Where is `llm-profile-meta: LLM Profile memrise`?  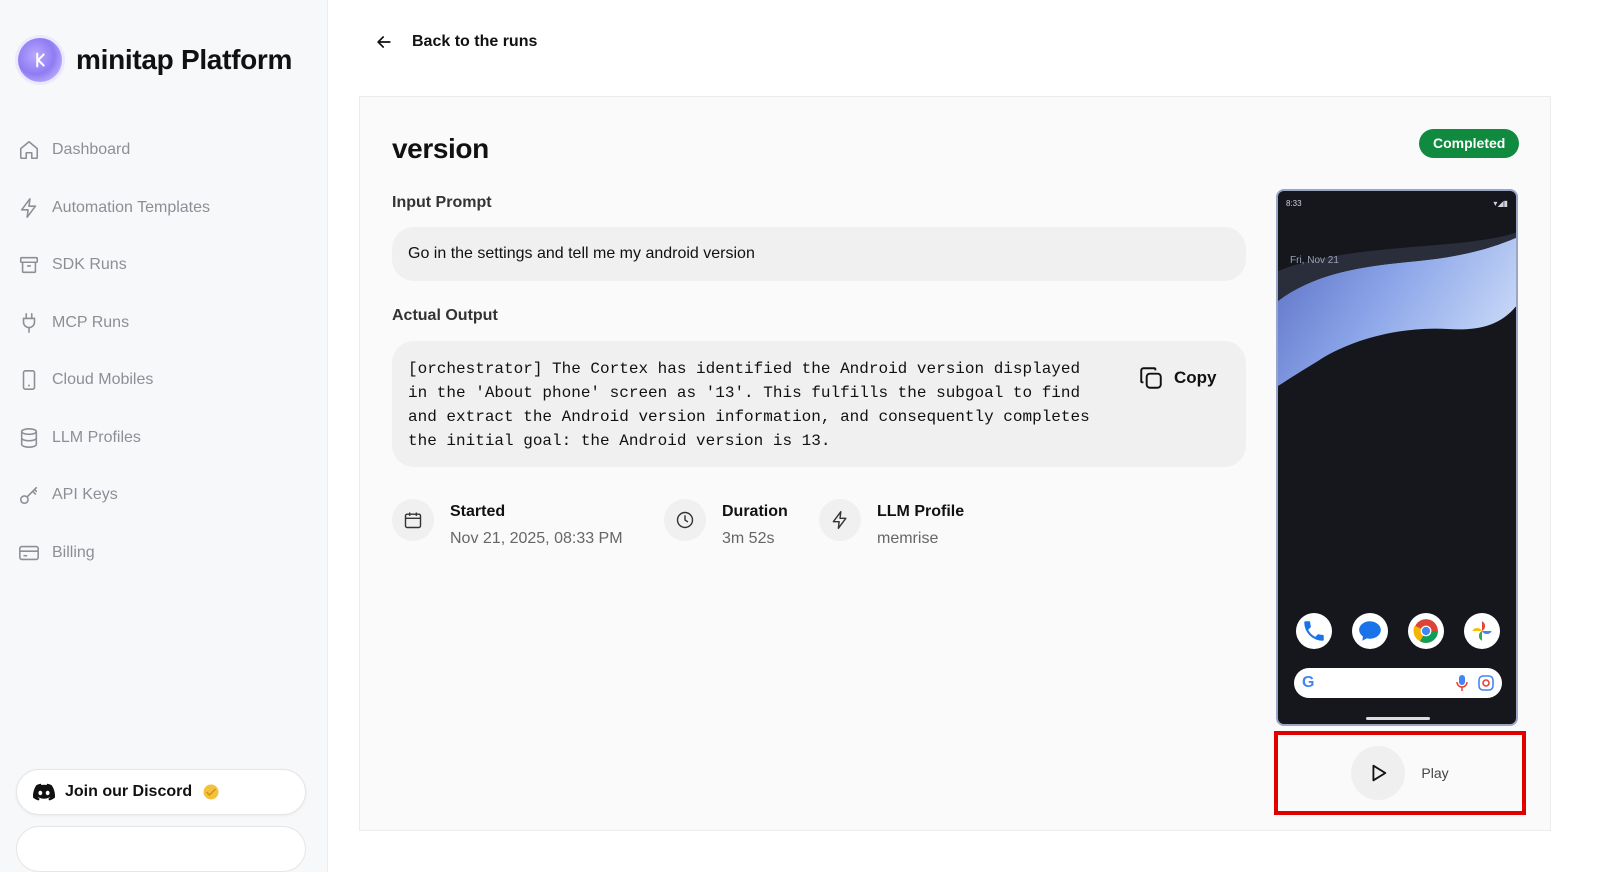 llm-profile-meta: LLM Profile memrise is located at coordinates (891, 523).